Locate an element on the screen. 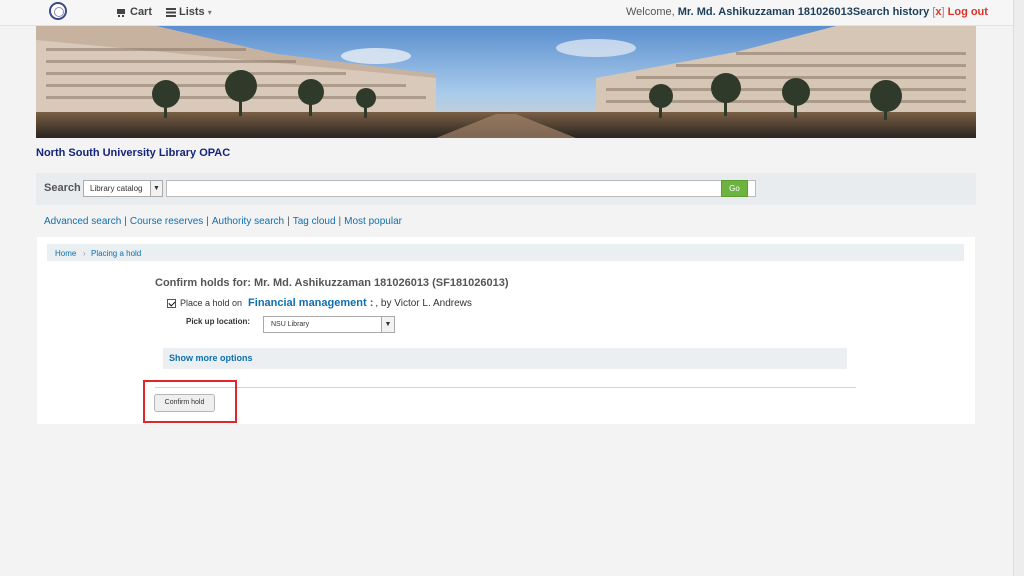  cart-icon is located at coordinates (121, 12).